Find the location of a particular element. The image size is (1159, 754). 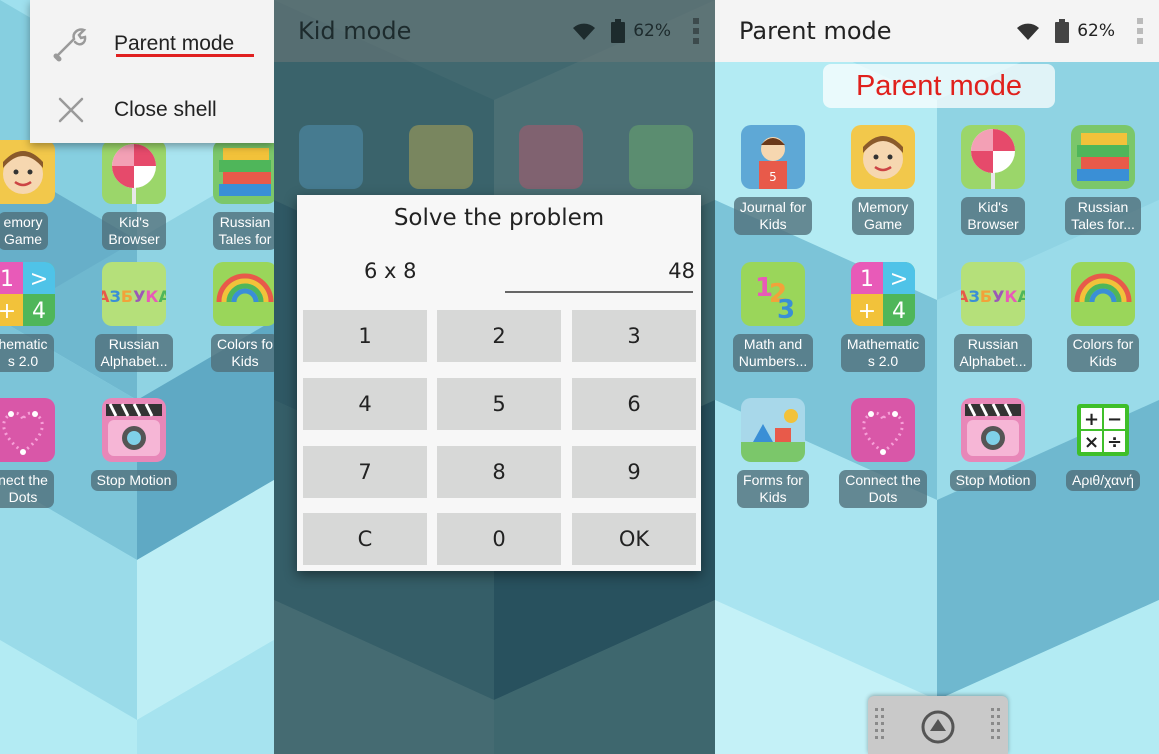

menu-item-label: Parent mode is located at coordinates (174, 43).